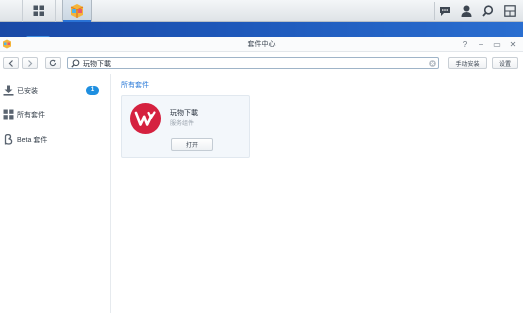 Image resolution: width=523 pixels, height=313 pixels. I want to click on notifications-button, so click(445, 11).